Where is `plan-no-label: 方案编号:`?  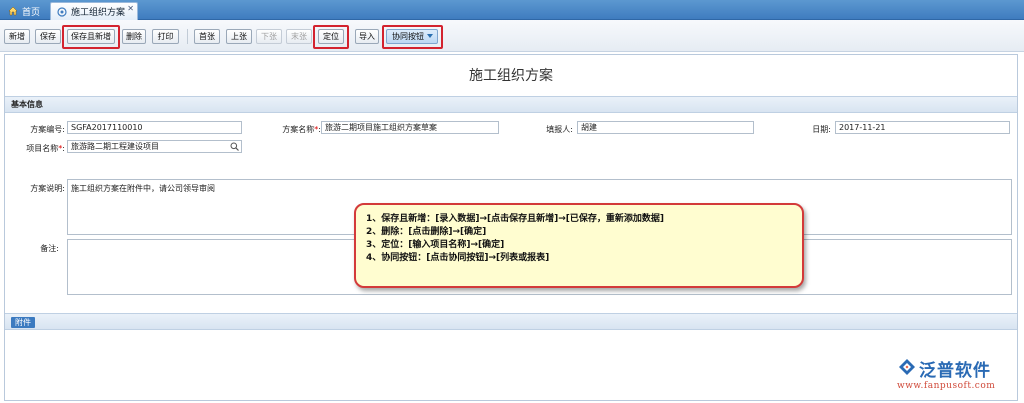
plan-no-label: 方案编号: is located at coordinates (47, 129).